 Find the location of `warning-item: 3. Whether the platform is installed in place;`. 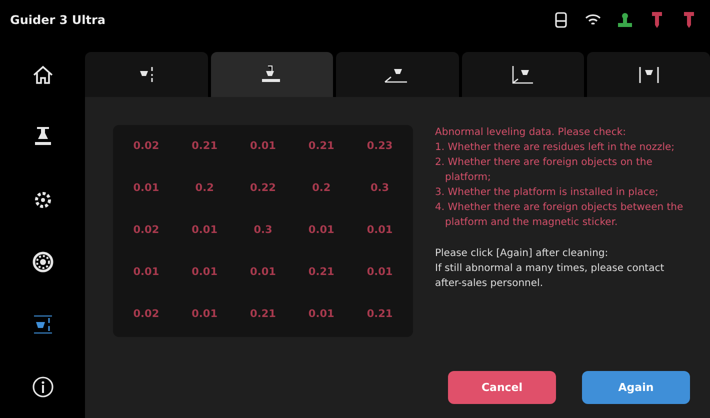

warning-item: 3. Whether the platform is installed in place; is located at coordinates (547, 193).